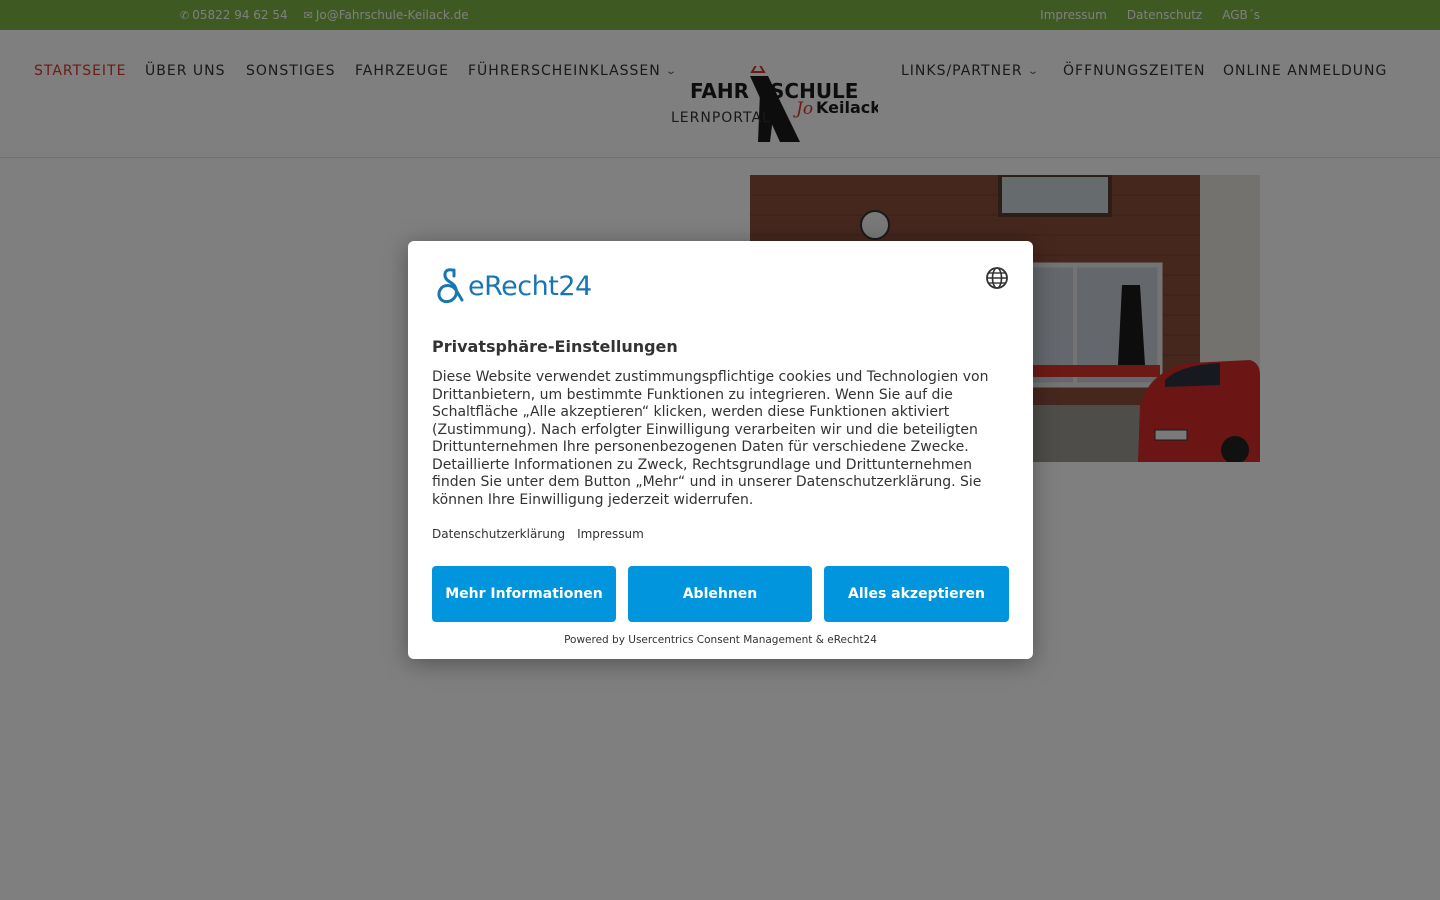 Image resolution: width=1440 pixels, height=900 pixels. I want to click on erecht24-logo: eRecht24, so click(512, 286).